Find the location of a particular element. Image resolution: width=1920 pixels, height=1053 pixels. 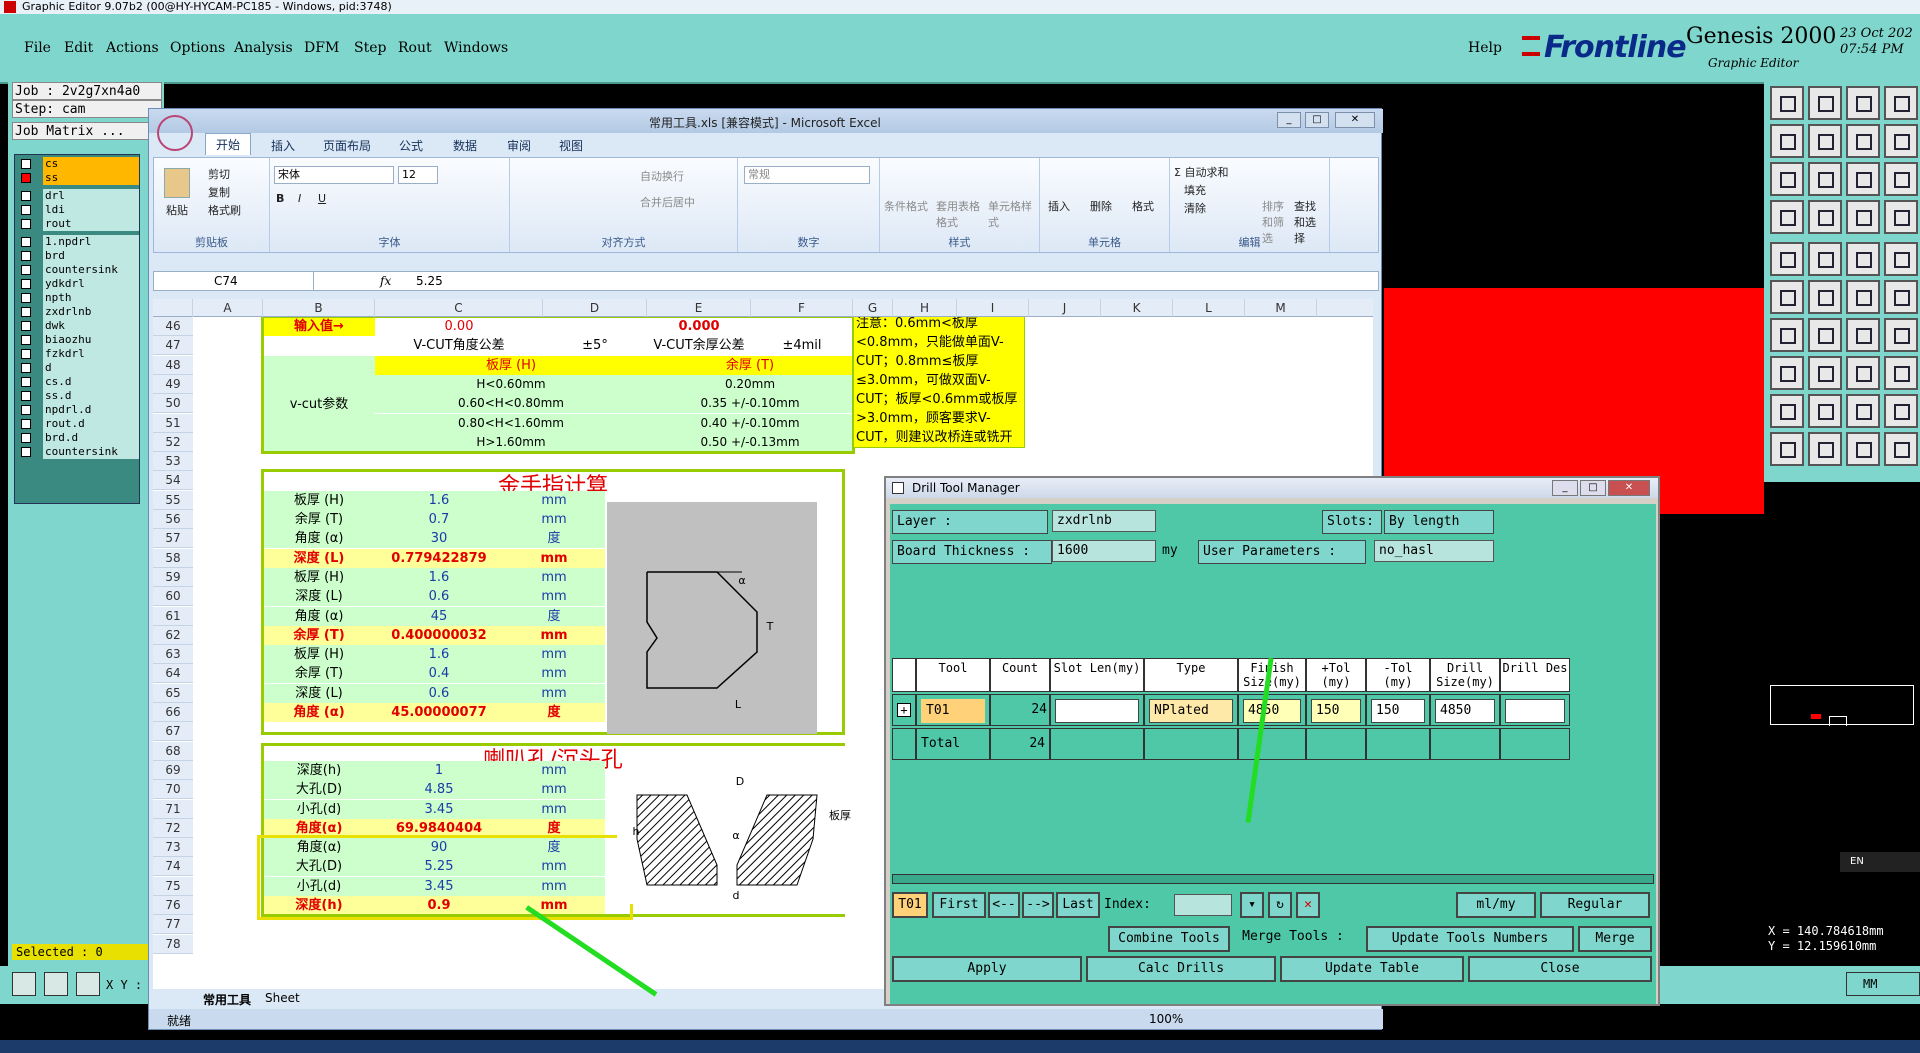

layer-row: biaozhu is located at coordinates (79, 340).